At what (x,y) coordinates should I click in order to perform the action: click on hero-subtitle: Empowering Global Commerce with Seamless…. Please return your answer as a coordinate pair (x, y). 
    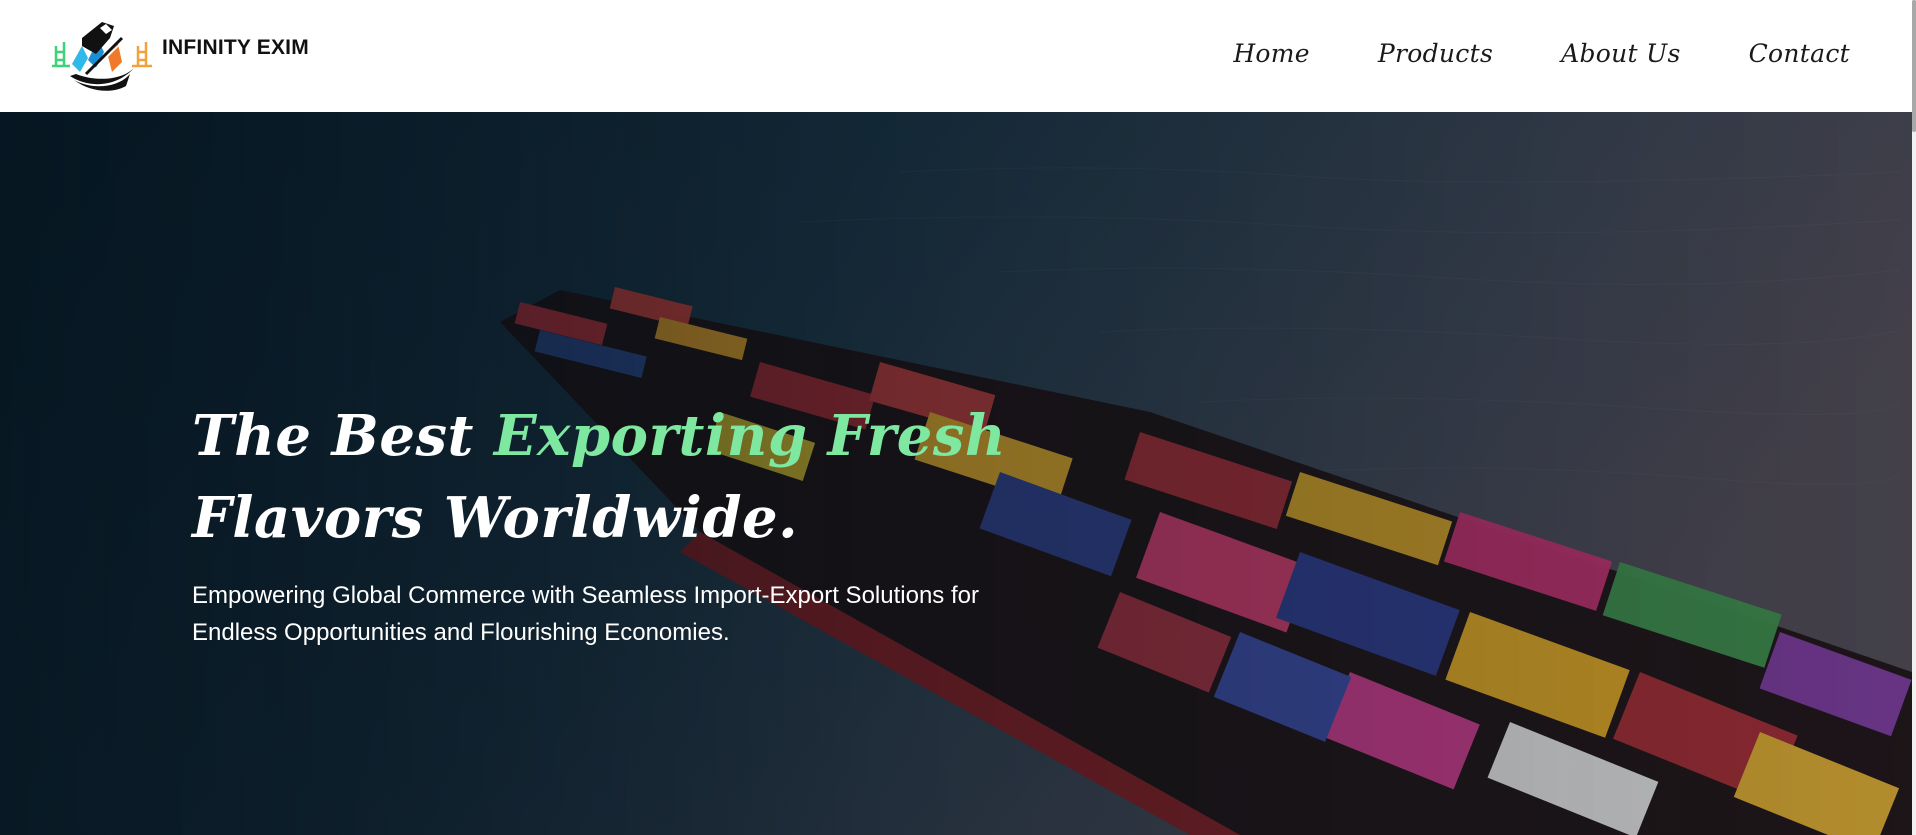
    Looking at the image, I should click on (672, 614).